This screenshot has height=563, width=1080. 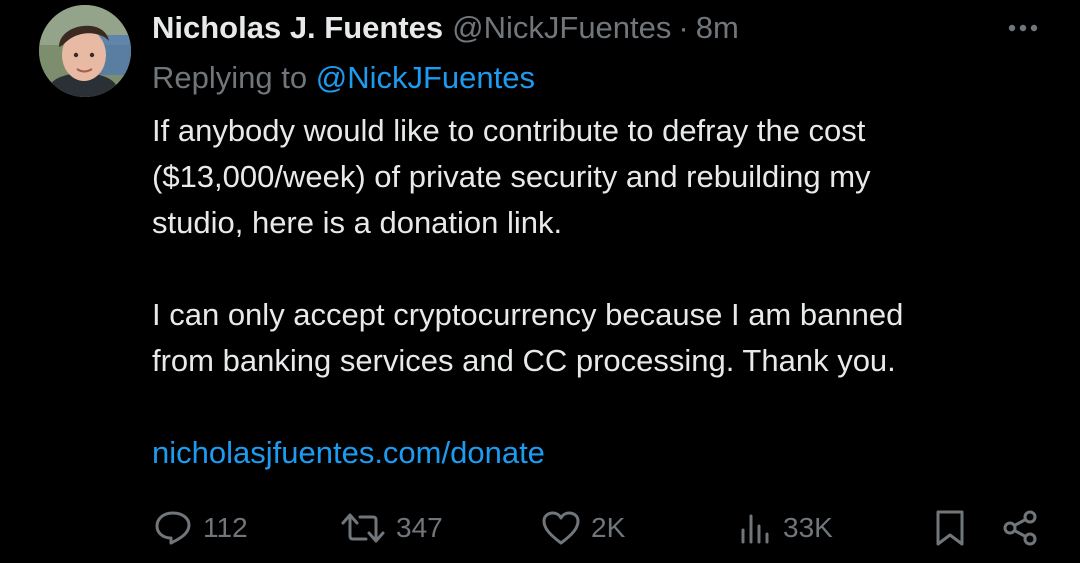 I want to click on views-count: 33K, so click(x=808, y=527).